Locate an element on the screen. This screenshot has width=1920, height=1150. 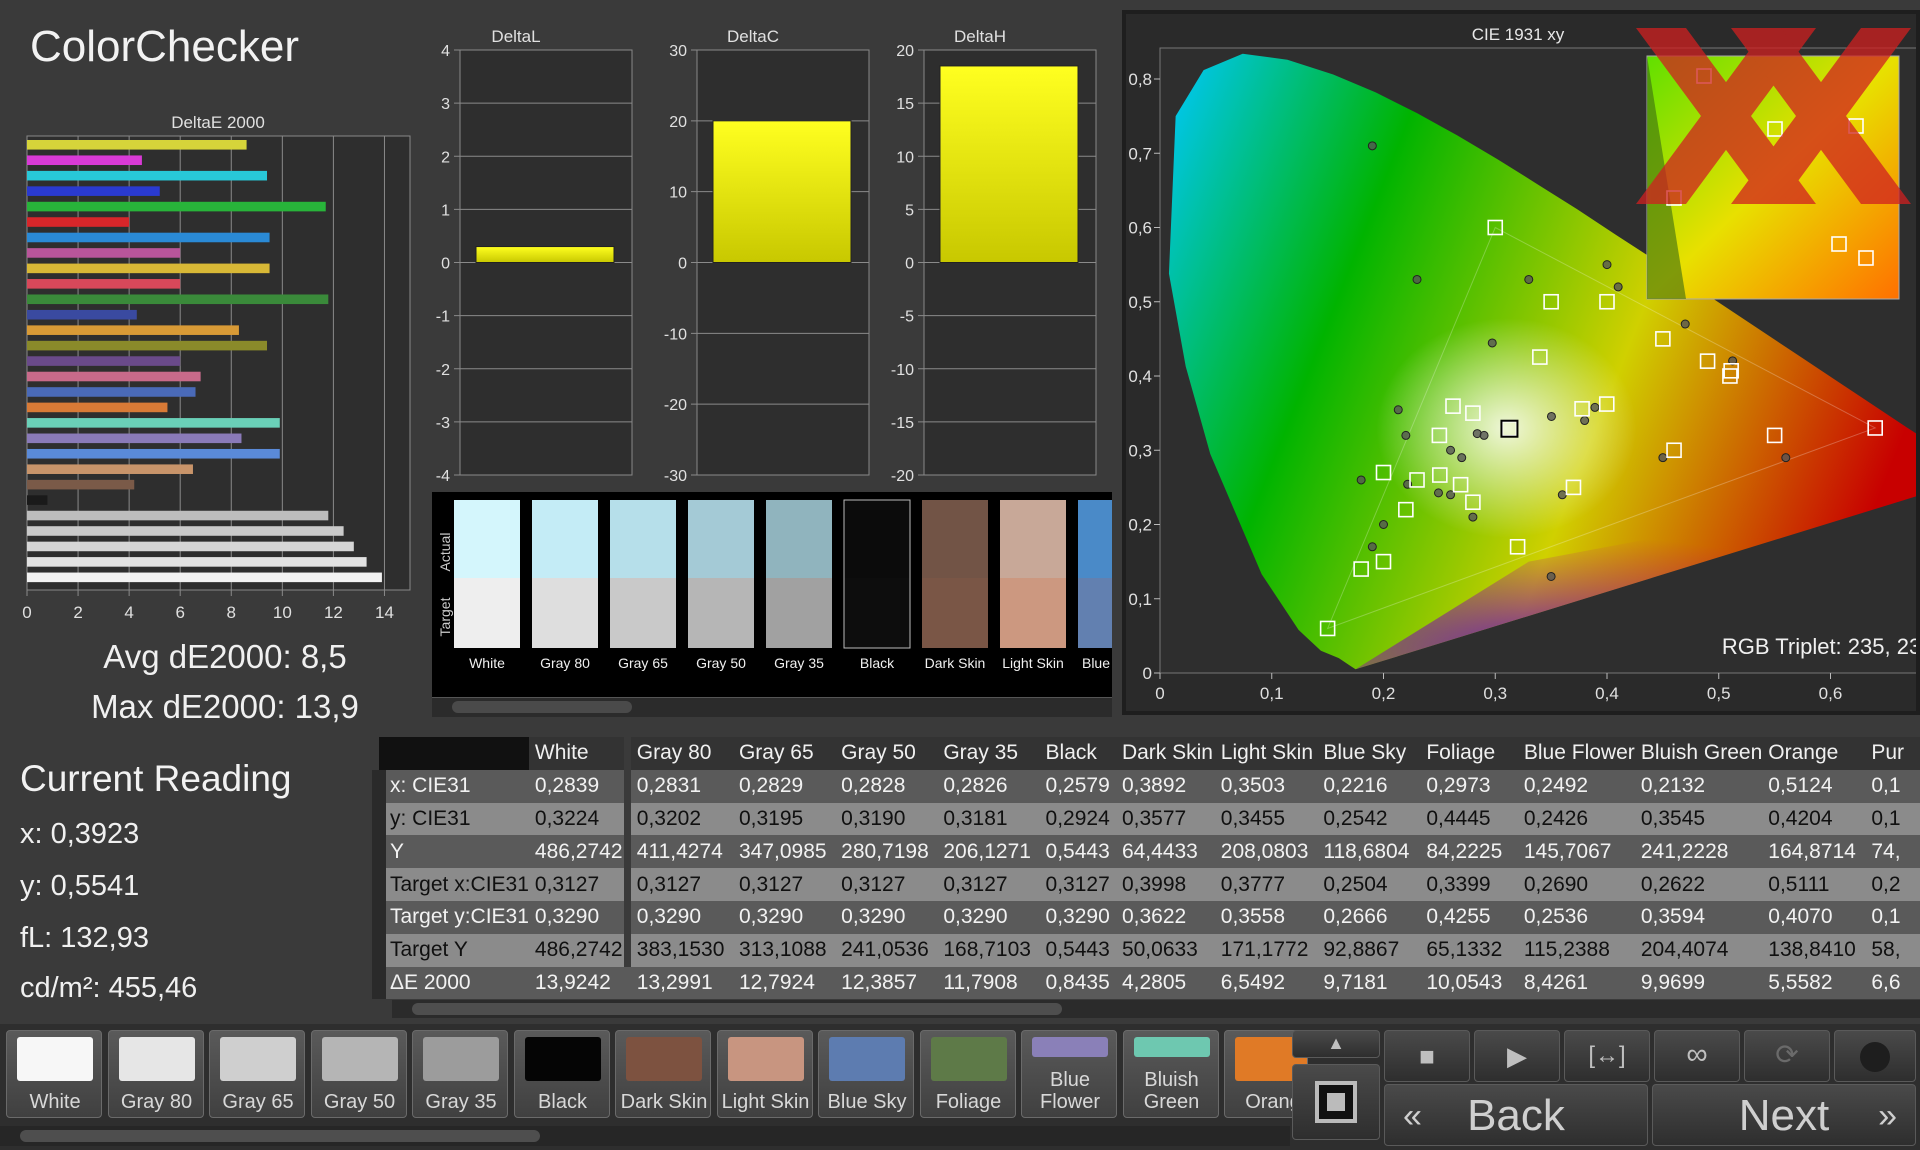
refresh-button: ⟳ is located at coordinates (1787, 1056).